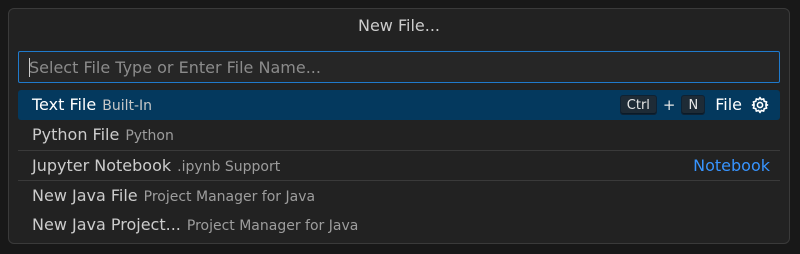 The height and width of the screenshot is (254, 800). What do you see at coordinates (29, 67) in the screenshot?
I see `text-caret` at bounding box center [29, 67].